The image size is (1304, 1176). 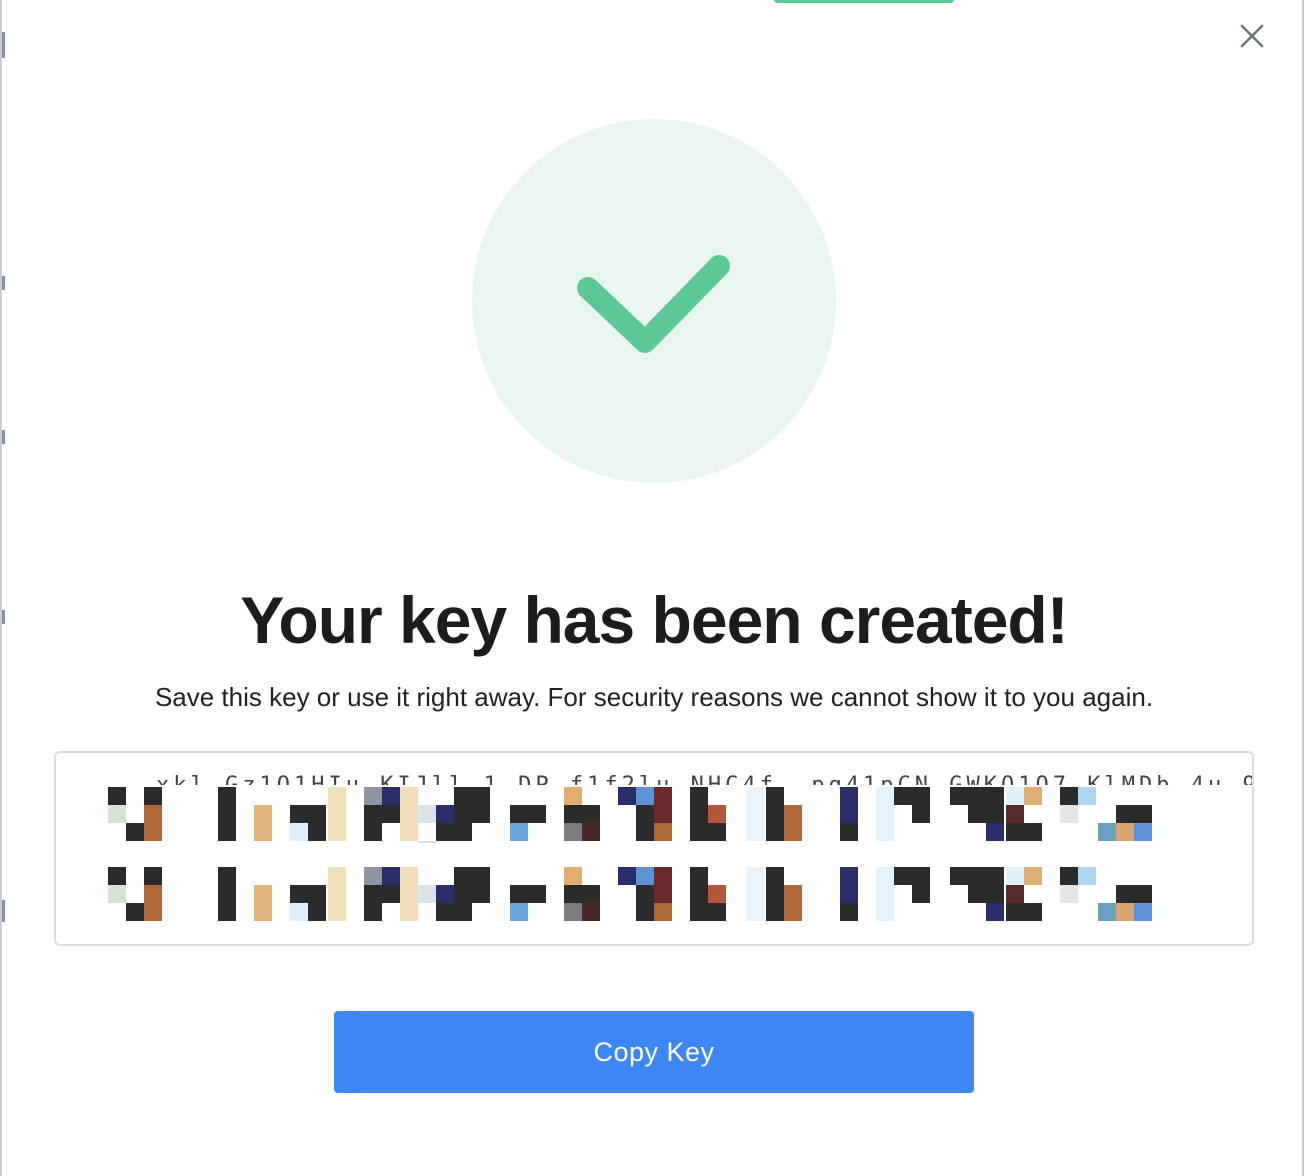 I want to click on close-button, so click(x=1252, y=36).